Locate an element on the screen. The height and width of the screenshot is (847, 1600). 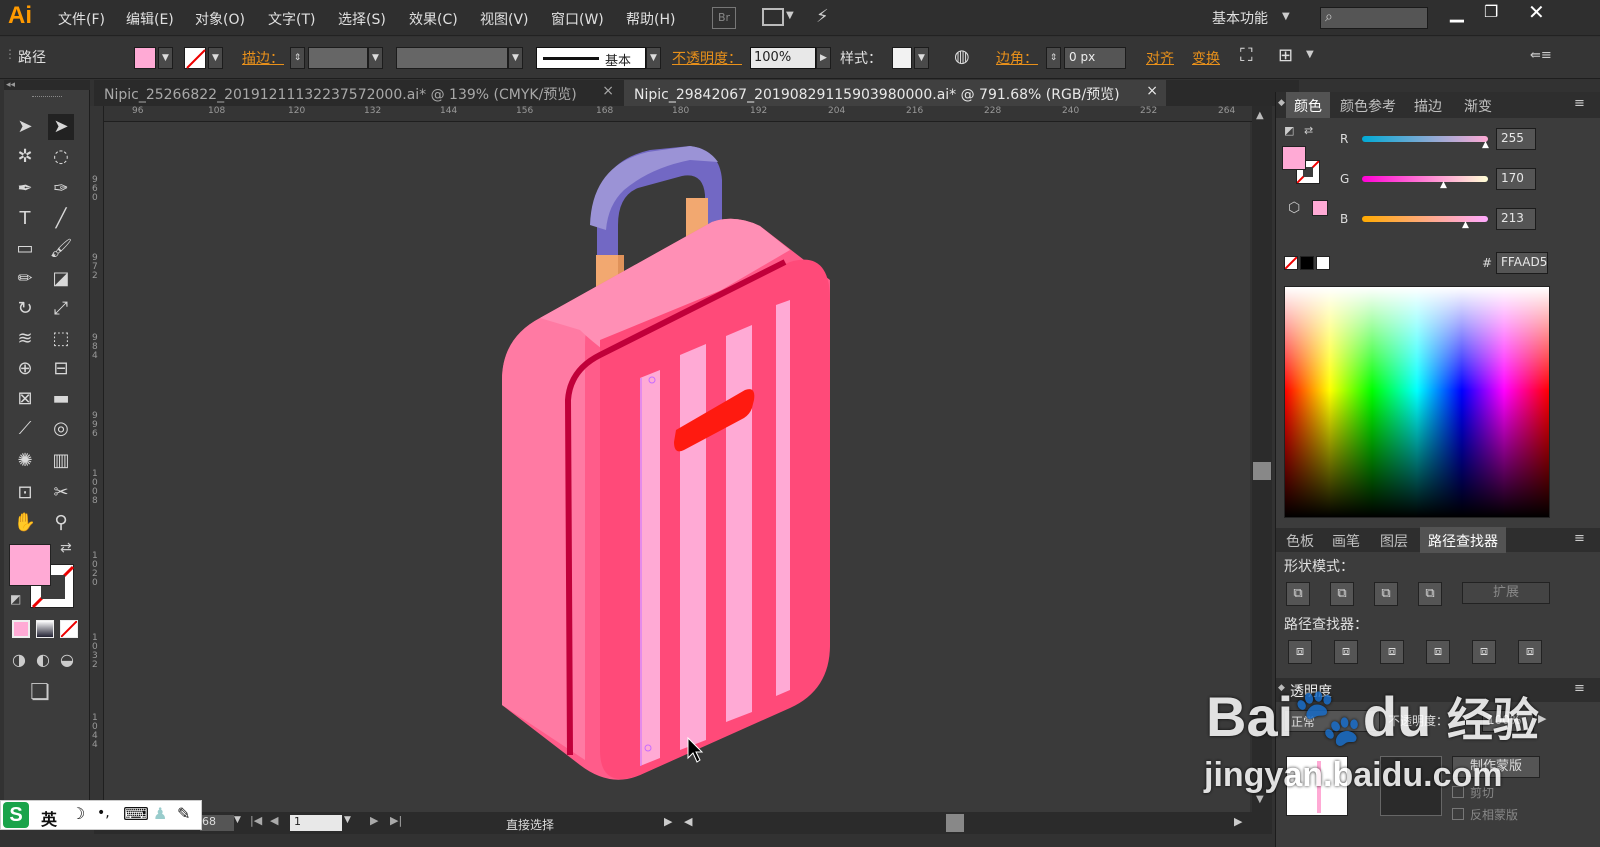
tab-color: 颜色 is located at coordinates (1308, 105).